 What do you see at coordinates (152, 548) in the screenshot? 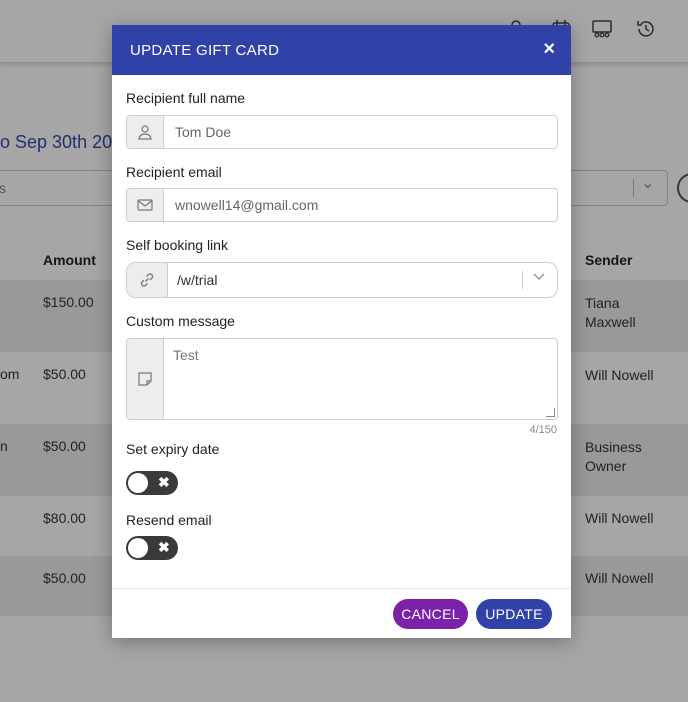
I see `resend-email-toggle: ✖` at bounding box center [152, 548].